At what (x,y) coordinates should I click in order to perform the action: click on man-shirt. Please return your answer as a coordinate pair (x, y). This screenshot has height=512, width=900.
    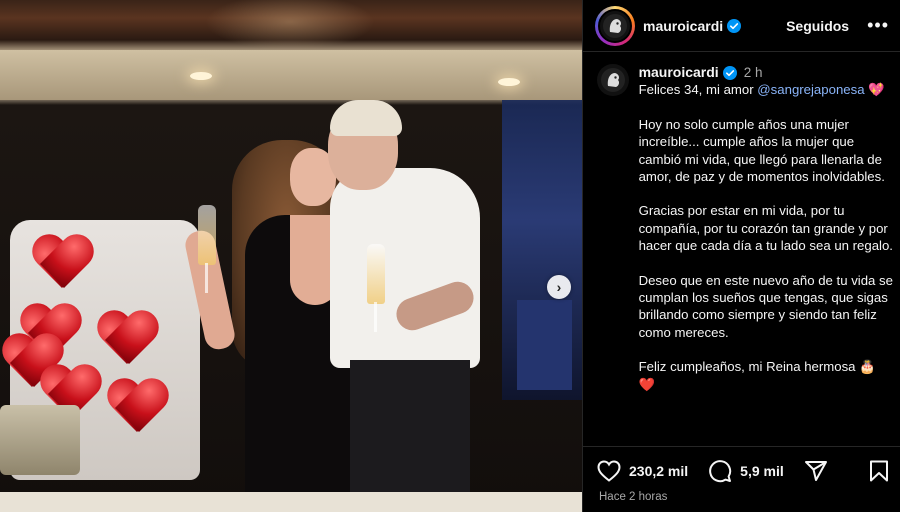
    Looking at the image, I should click on (405, 268).